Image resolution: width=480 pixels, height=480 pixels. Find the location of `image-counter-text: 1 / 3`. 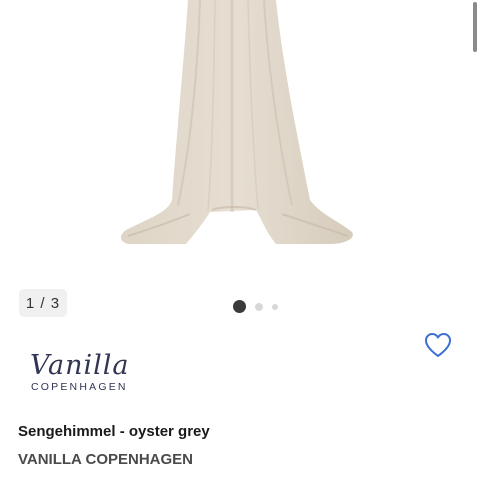

image-counter-text: 1 / 3 is located at coordinates (43, 303).